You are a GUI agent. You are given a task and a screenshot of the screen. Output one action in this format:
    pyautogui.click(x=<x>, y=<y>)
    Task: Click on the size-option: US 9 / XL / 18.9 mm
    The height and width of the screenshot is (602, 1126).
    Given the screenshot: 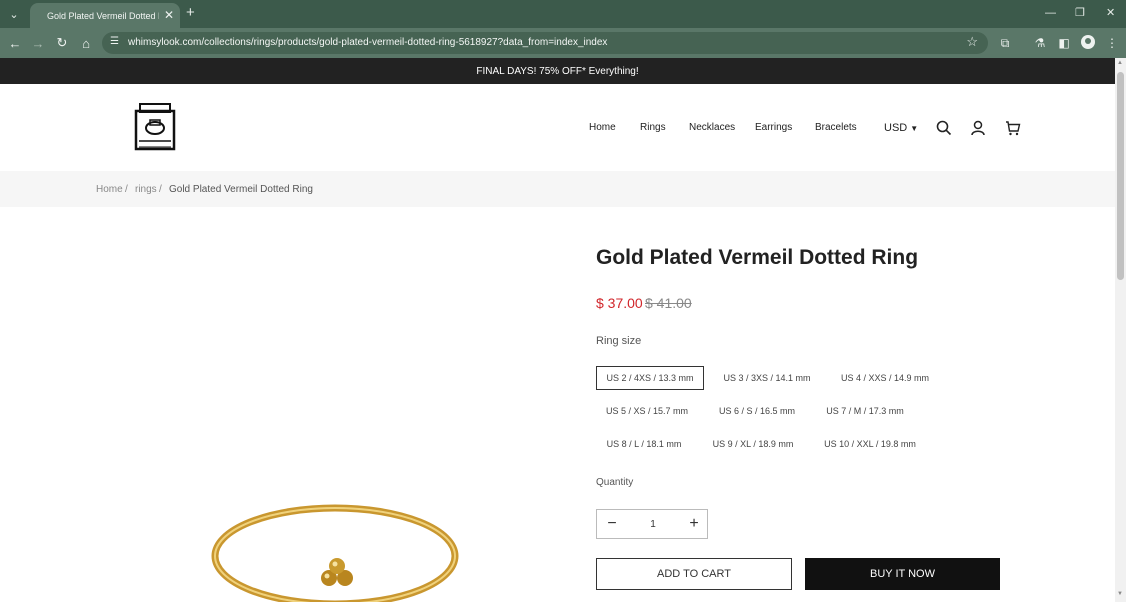 What is the action you would take?
    pyautogui.click(x=753, y=444)
    